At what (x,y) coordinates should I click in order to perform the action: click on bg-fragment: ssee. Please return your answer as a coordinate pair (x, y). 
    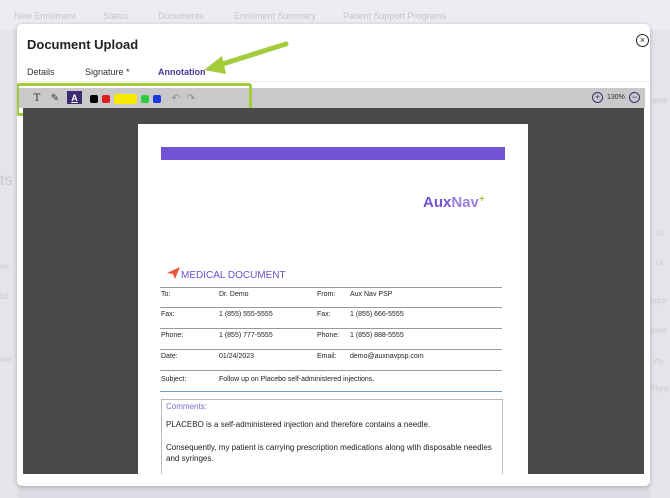
    Looking at the image, I should click on (658, 330).